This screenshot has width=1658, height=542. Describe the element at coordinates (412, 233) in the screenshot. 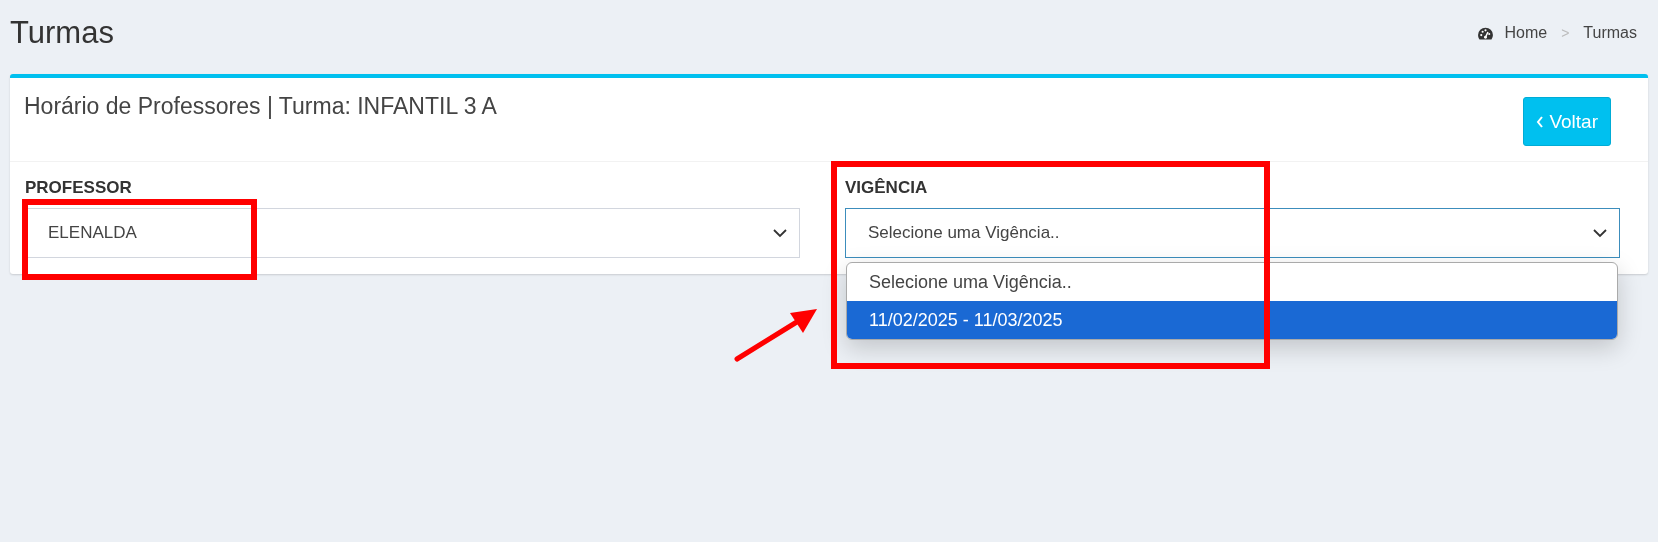

I see `select-field: ELENALDA` at that location.